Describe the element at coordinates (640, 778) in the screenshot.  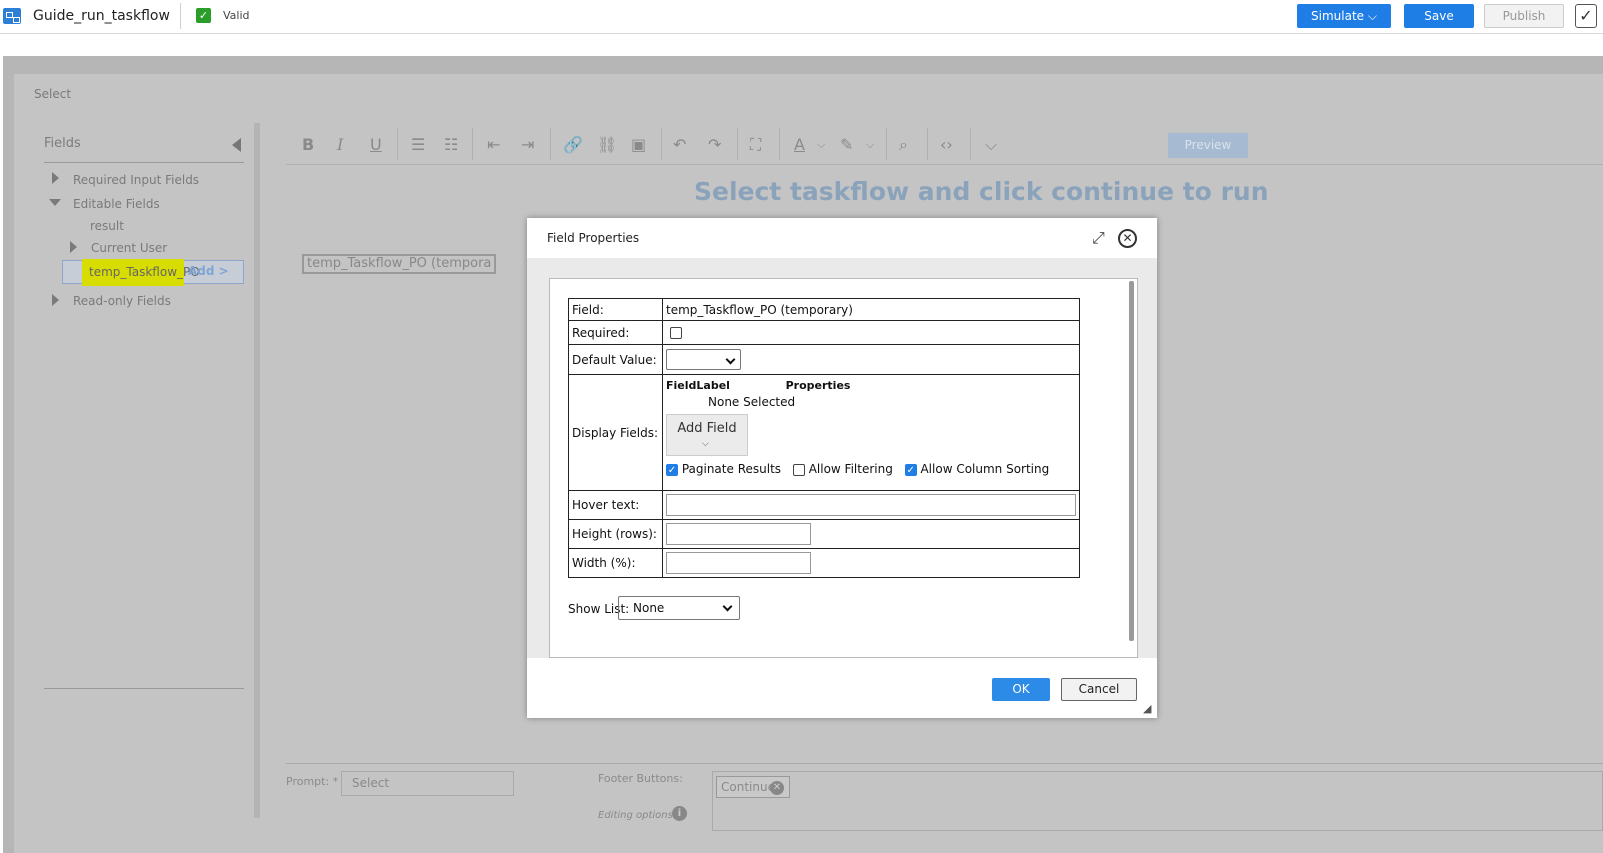
I see `footer-buttons-label: Footer Buttons:` at that location.